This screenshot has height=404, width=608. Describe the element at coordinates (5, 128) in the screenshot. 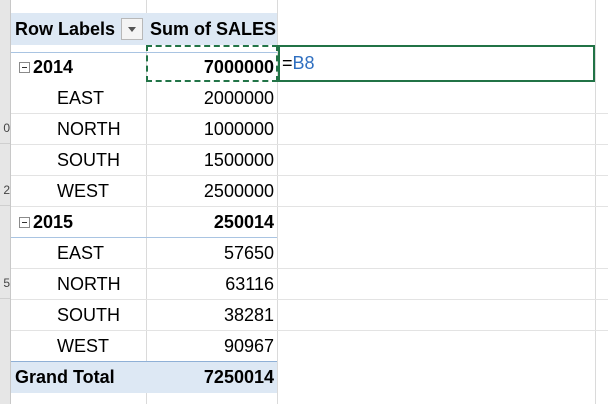

I see `row-number: 0` at that location.